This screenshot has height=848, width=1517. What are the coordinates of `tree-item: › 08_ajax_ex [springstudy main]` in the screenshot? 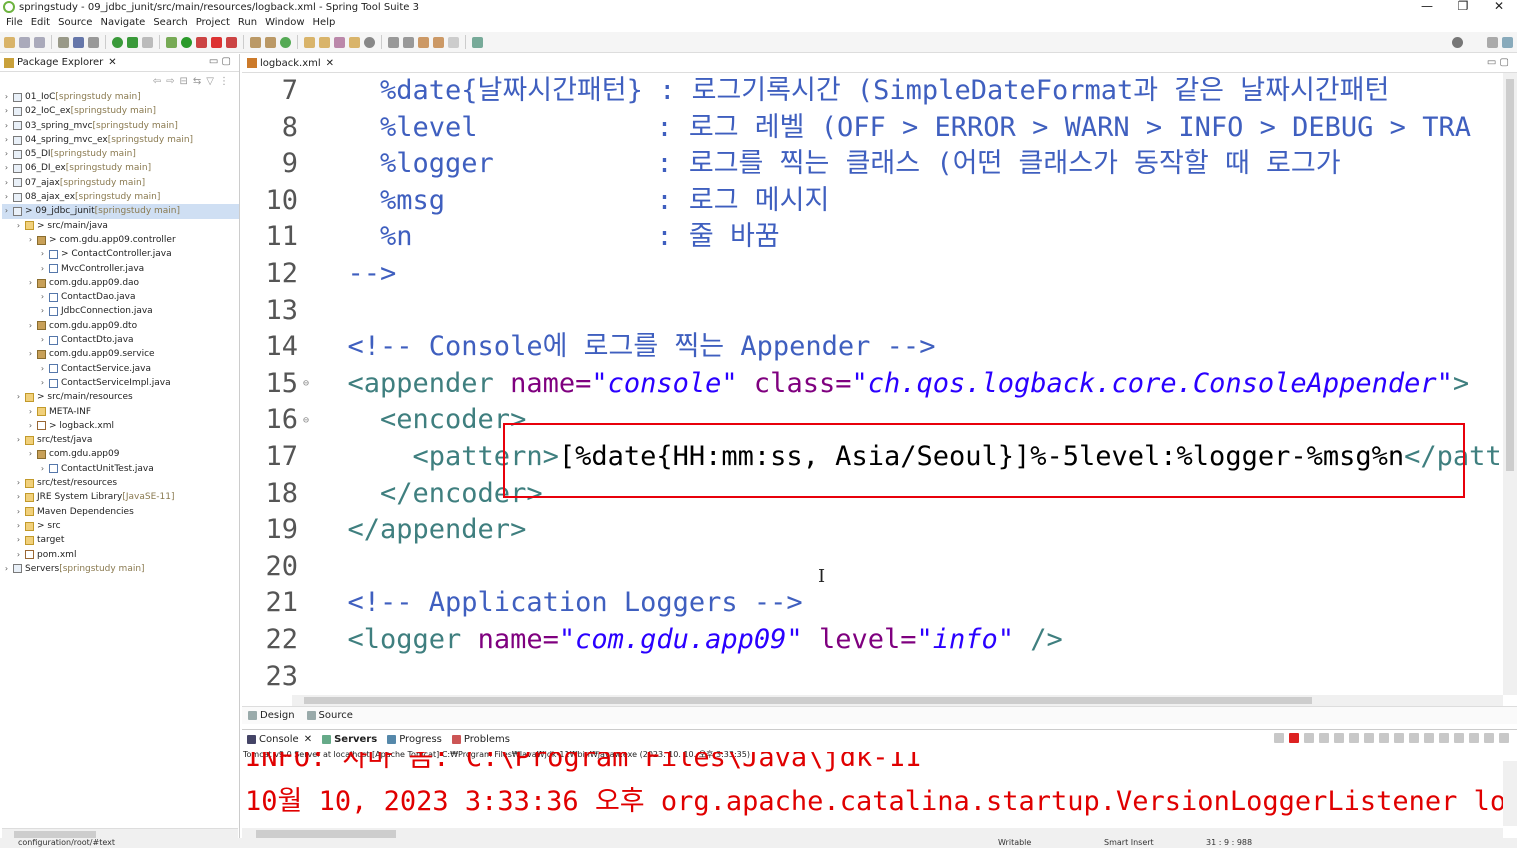 It's located at (120, 197).